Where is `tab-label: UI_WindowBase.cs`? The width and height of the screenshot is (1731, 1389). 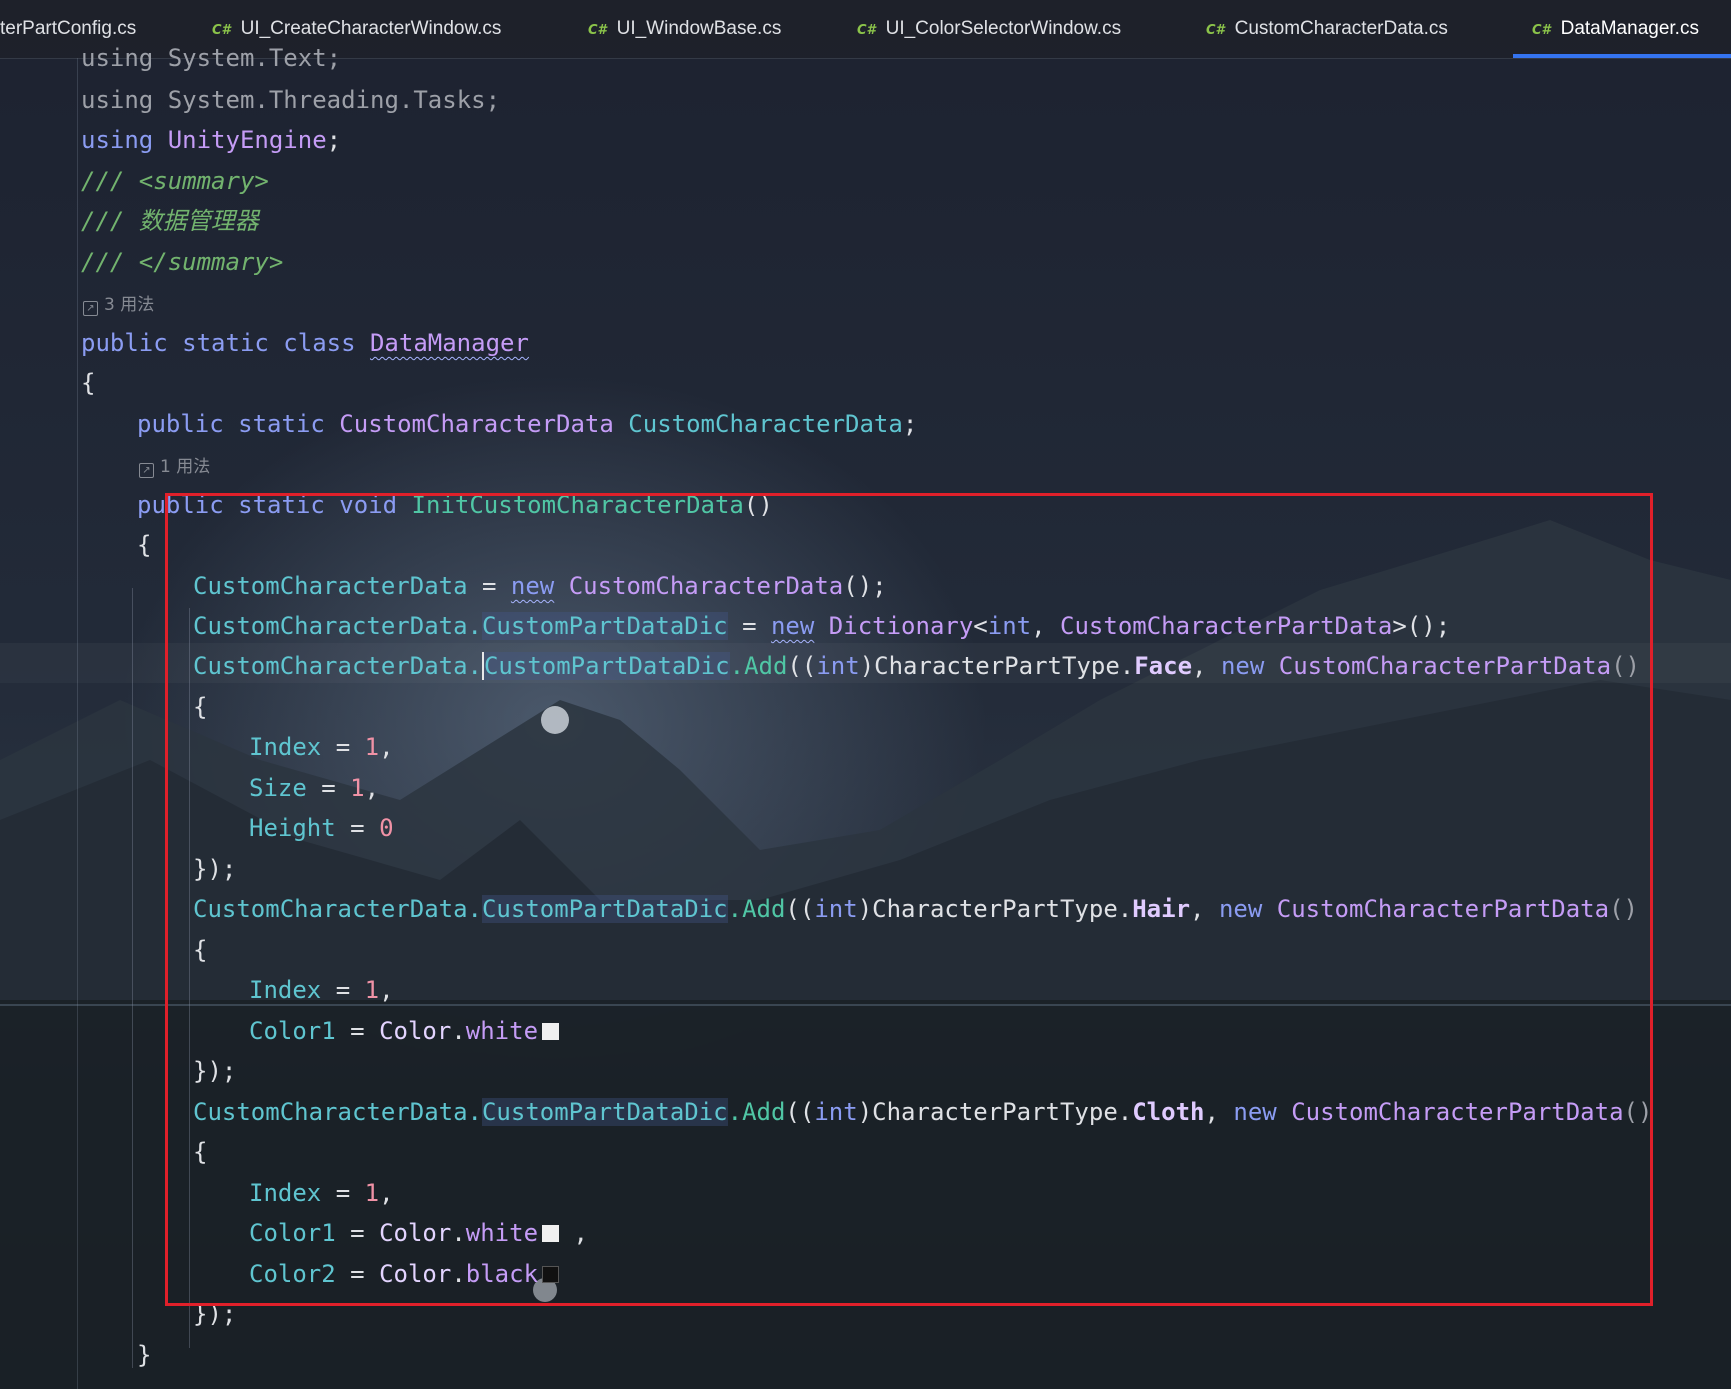
tab-label: UI_WindowBase.cs is located at coordinates (699, 28).